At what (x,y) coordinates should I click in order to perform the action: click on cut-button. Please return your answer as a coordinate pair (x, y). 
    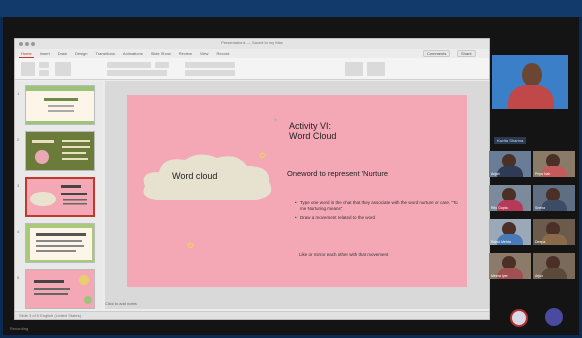
    Looking at the image, I should click on (44, 65).